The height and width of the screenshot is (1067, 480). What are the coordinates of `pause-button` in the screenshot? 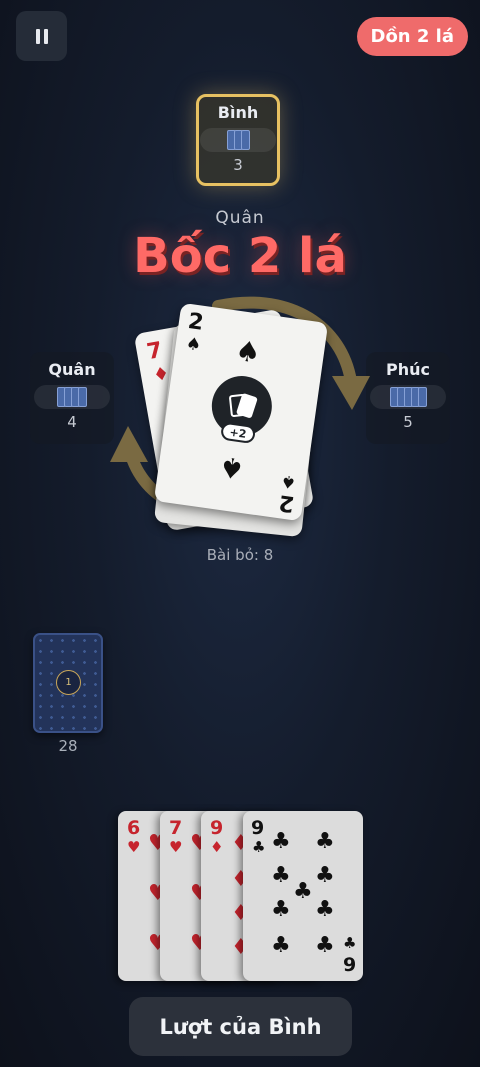 It's located at (41, 36).